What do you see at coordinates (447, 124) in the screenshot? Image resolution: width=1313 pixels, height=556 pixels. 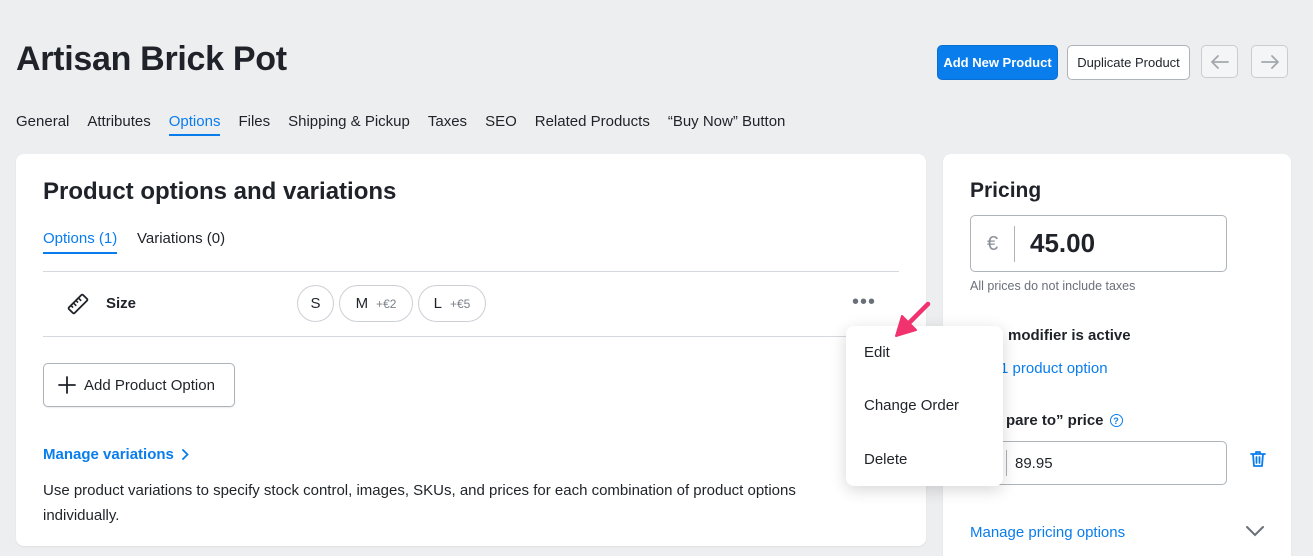 I see `tab-taxes: Taxes` at bounding box center [447, 124].